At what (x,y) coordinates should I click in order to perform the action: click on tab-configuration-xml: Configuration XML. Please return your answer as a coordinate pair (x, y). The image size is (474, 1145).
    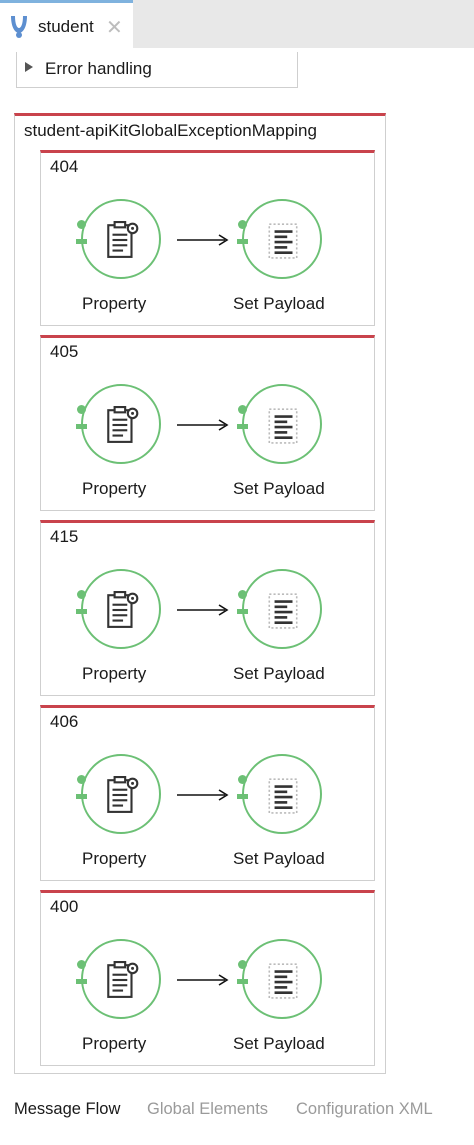
    Looking at the image, I should click on (364, 1109).